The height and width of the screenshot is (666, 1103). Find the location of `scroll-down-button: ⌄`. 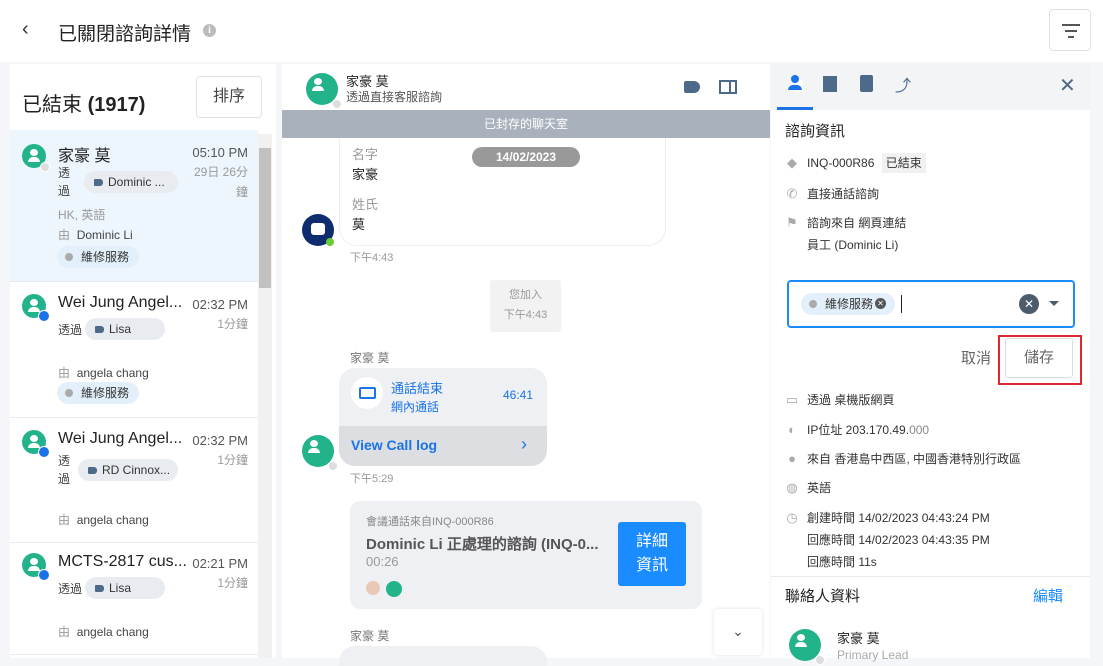

scroll-down-button: ⌄ is located at coordinates (738, 632).